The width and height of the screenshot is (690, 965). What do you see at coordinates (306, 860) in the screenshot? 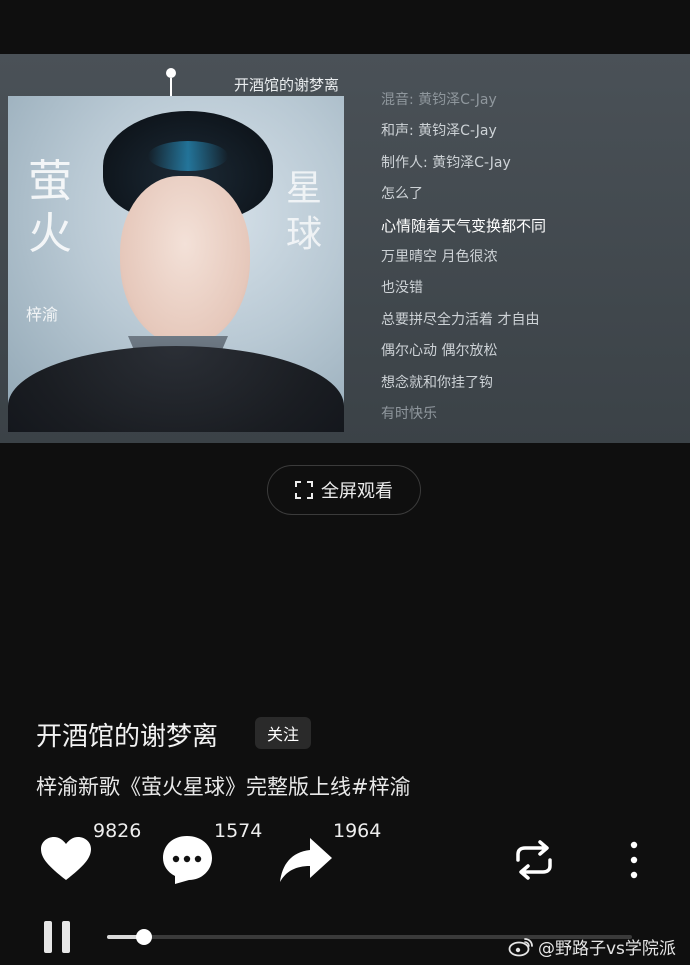
I see `share-icon` at bounding box center [306, 860].